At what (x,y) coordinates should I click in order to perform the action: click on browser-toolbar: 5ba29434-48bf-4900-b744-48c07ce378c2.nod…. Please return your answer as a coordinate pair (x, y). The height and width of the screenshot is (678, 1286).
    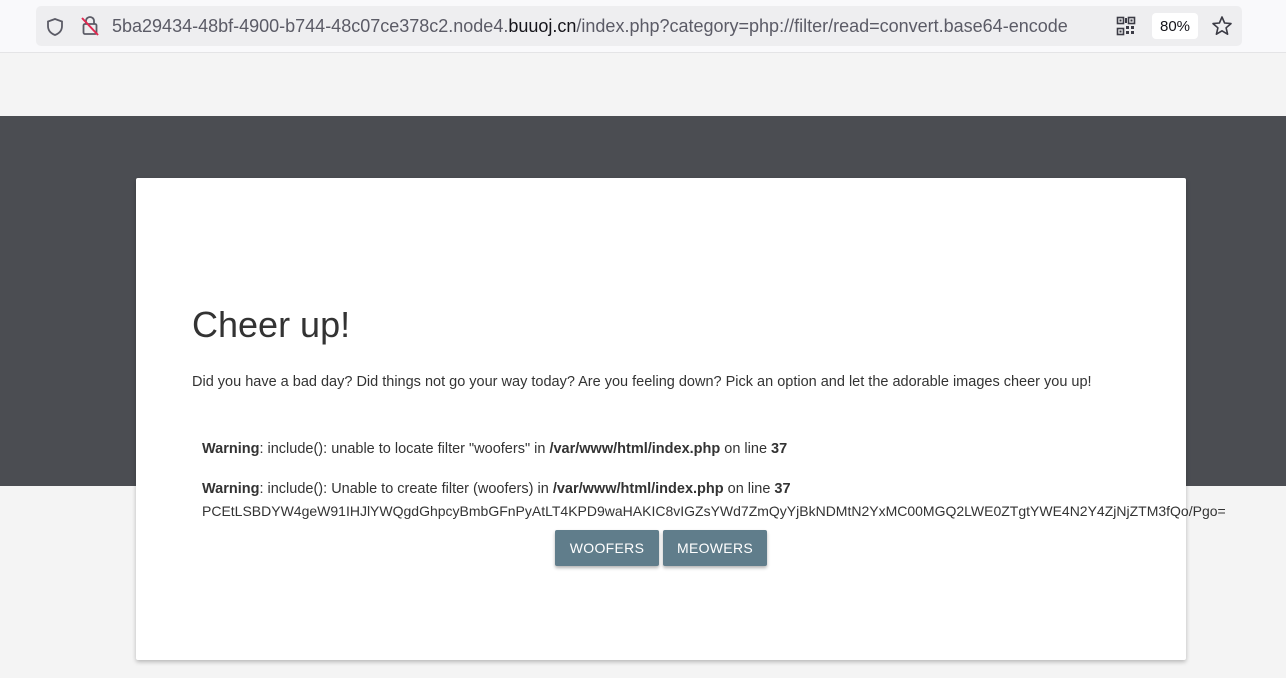
    Looking at the image, I should click on (643, 26).